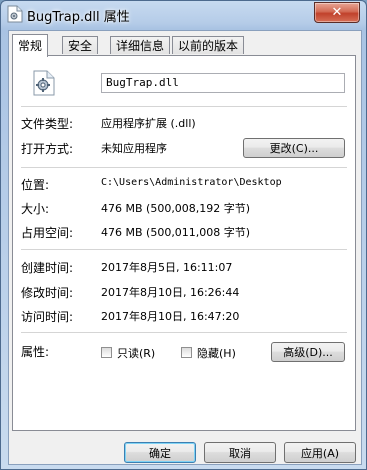  Describe the element at coordinates (47, 233) in the screenshot. I see `size-on-disk-label: 占用空间:` at that location.